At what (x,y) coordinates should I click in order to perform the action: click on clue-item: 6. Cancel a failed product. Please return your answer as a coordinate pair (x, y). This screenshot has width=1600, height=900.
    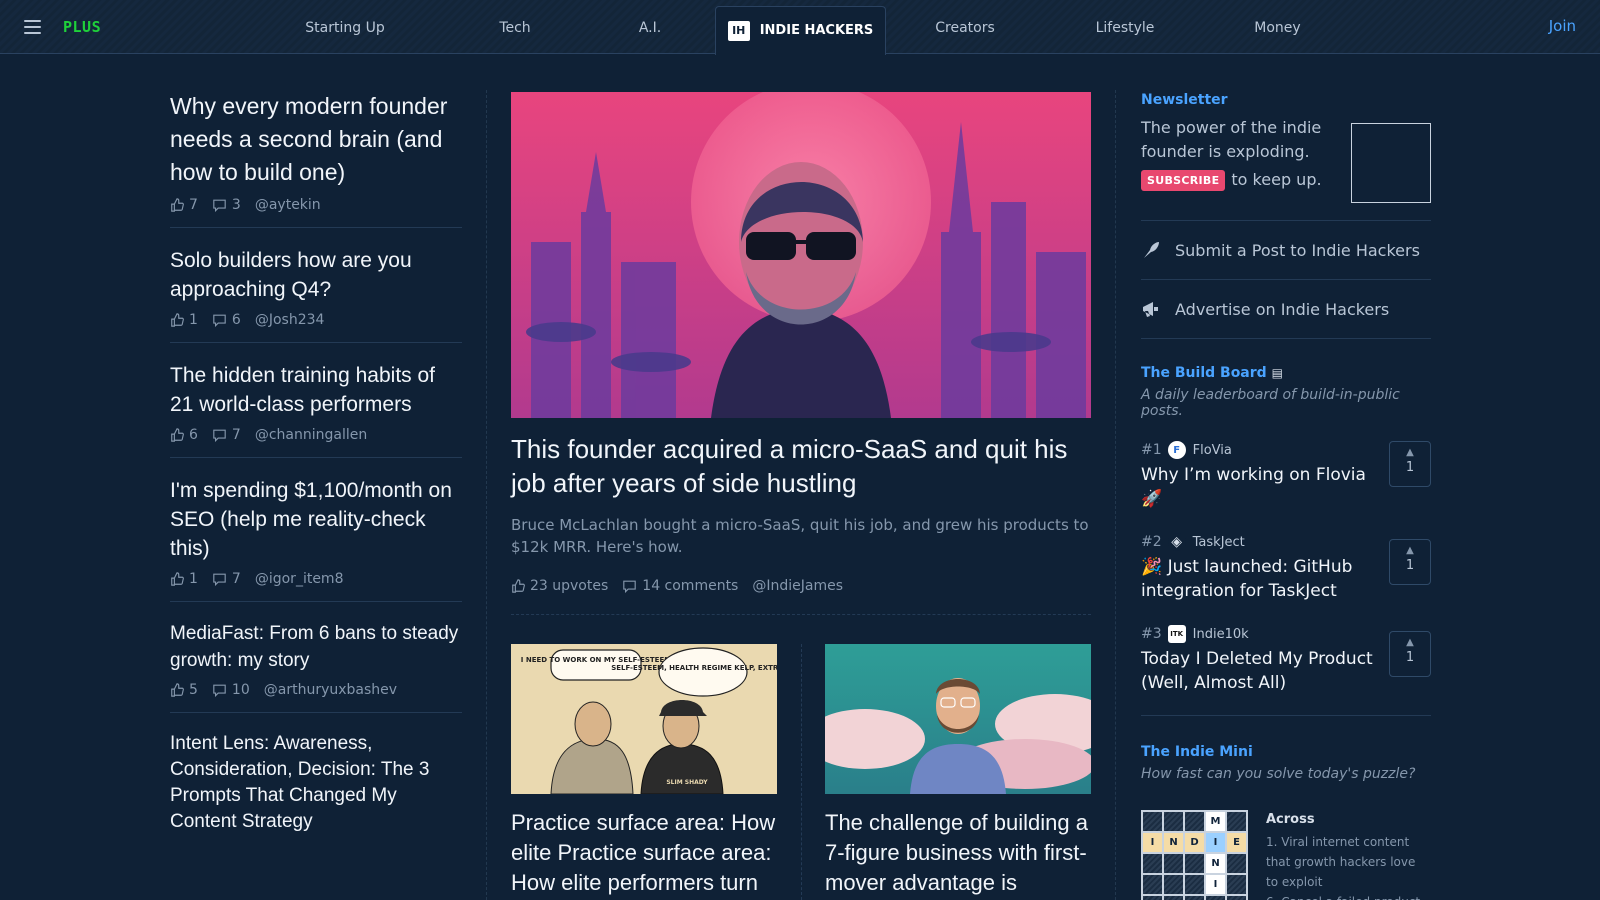
    Looking at the image, I should click on (1348, 896).